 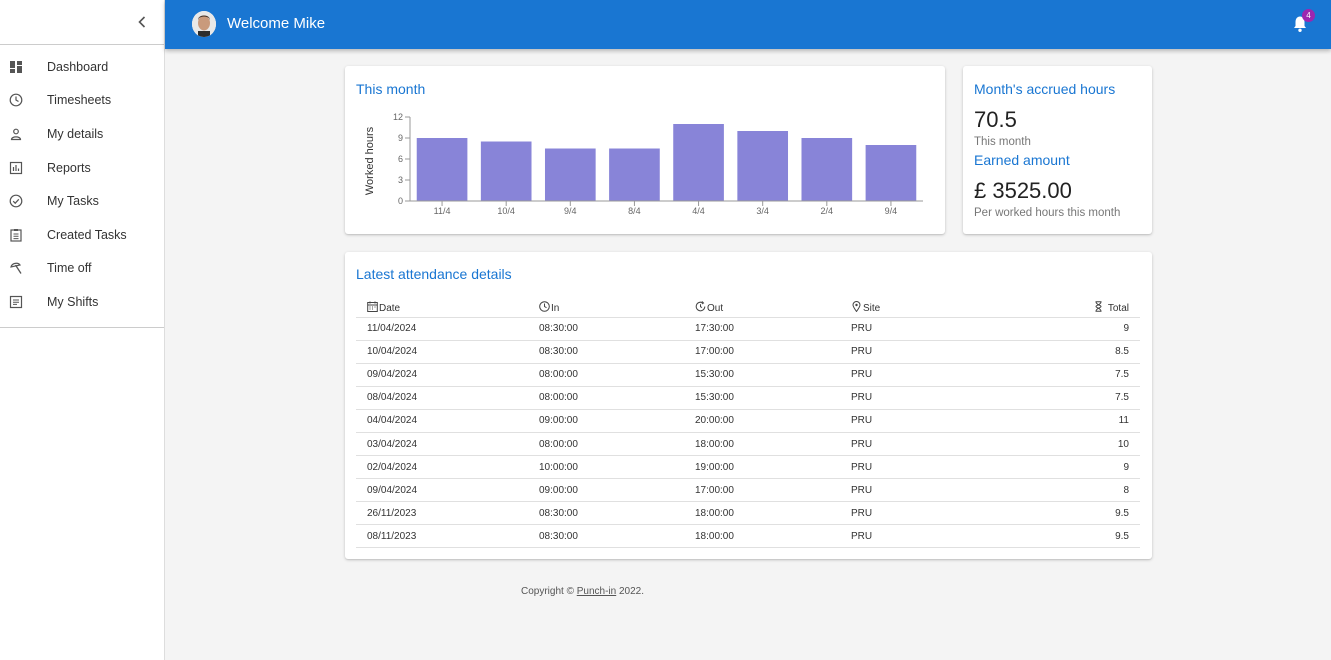 I want to click on x-tick-label: 10/4, so click(x=506, y=211).